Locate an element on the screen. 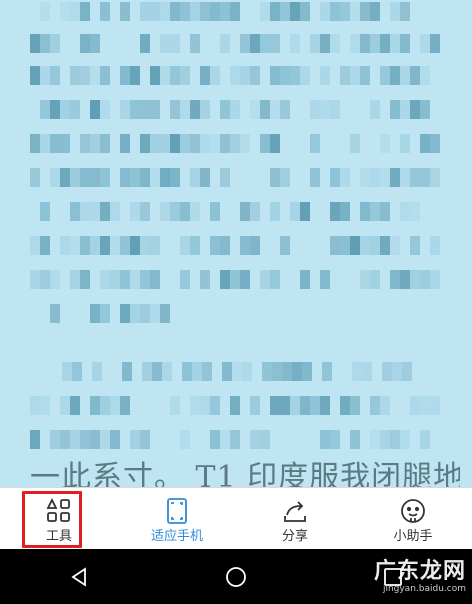 The height and width of the screenshot is (604, 472). share-button: 分享 is located at coordinates (295, 519).